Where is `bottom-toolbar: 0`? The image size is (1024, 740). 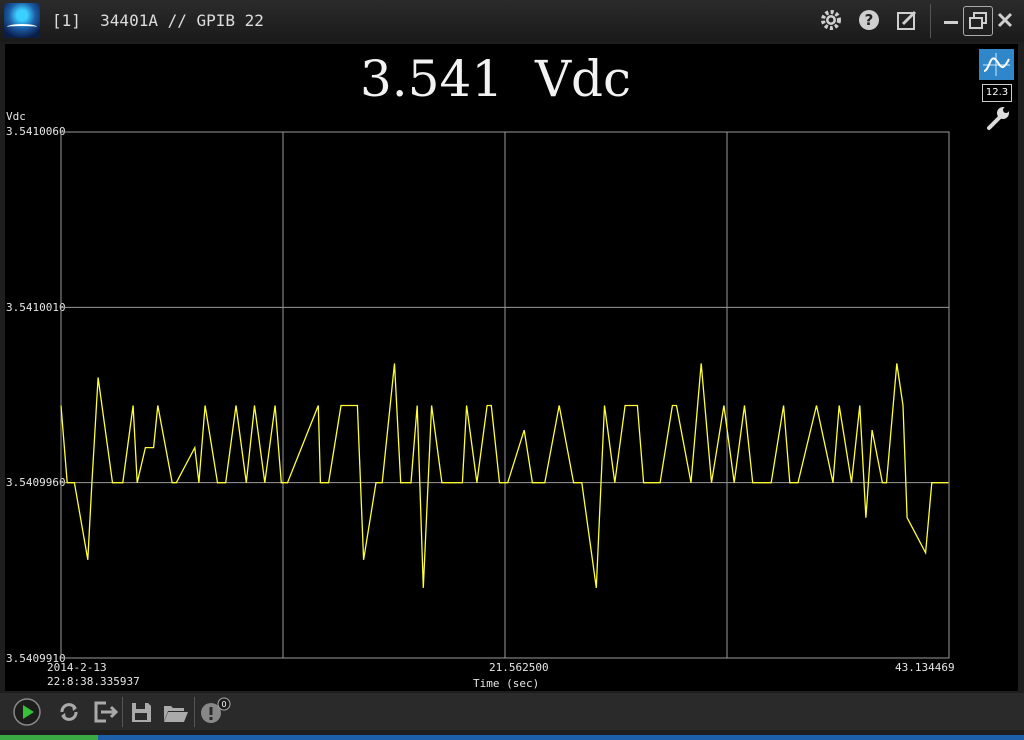
bottom-toolbar: 0 is located at coordinates (512, 711).